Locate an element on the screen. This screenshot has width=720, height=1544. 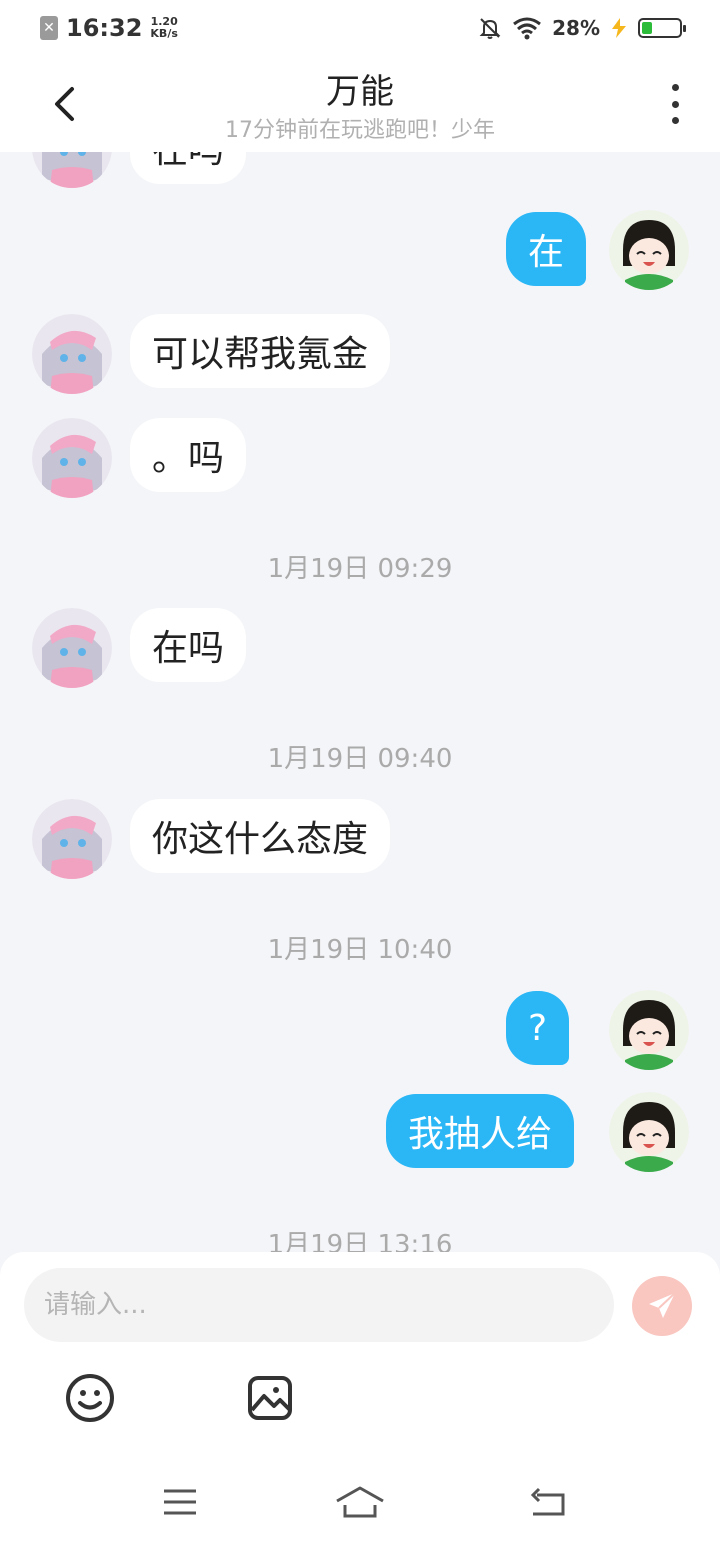
nav-menu-button is located at coordinates (180, 1502).